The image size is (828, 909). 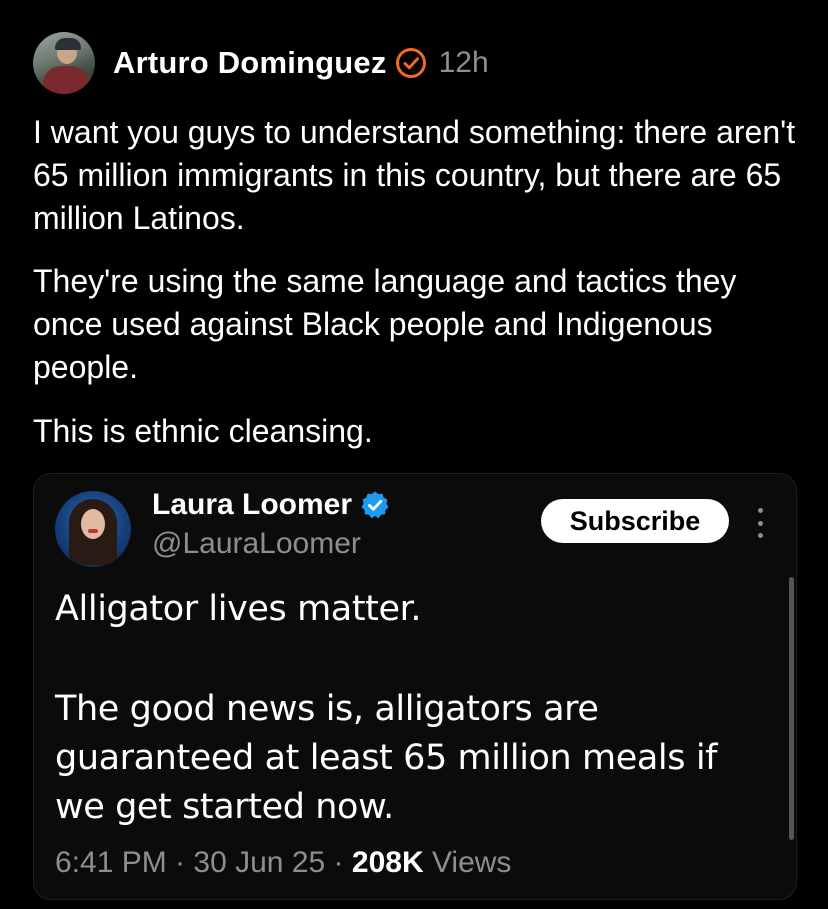 I want to click on quoted-author-name: Laura Loomer, so click(x=252, y=505).